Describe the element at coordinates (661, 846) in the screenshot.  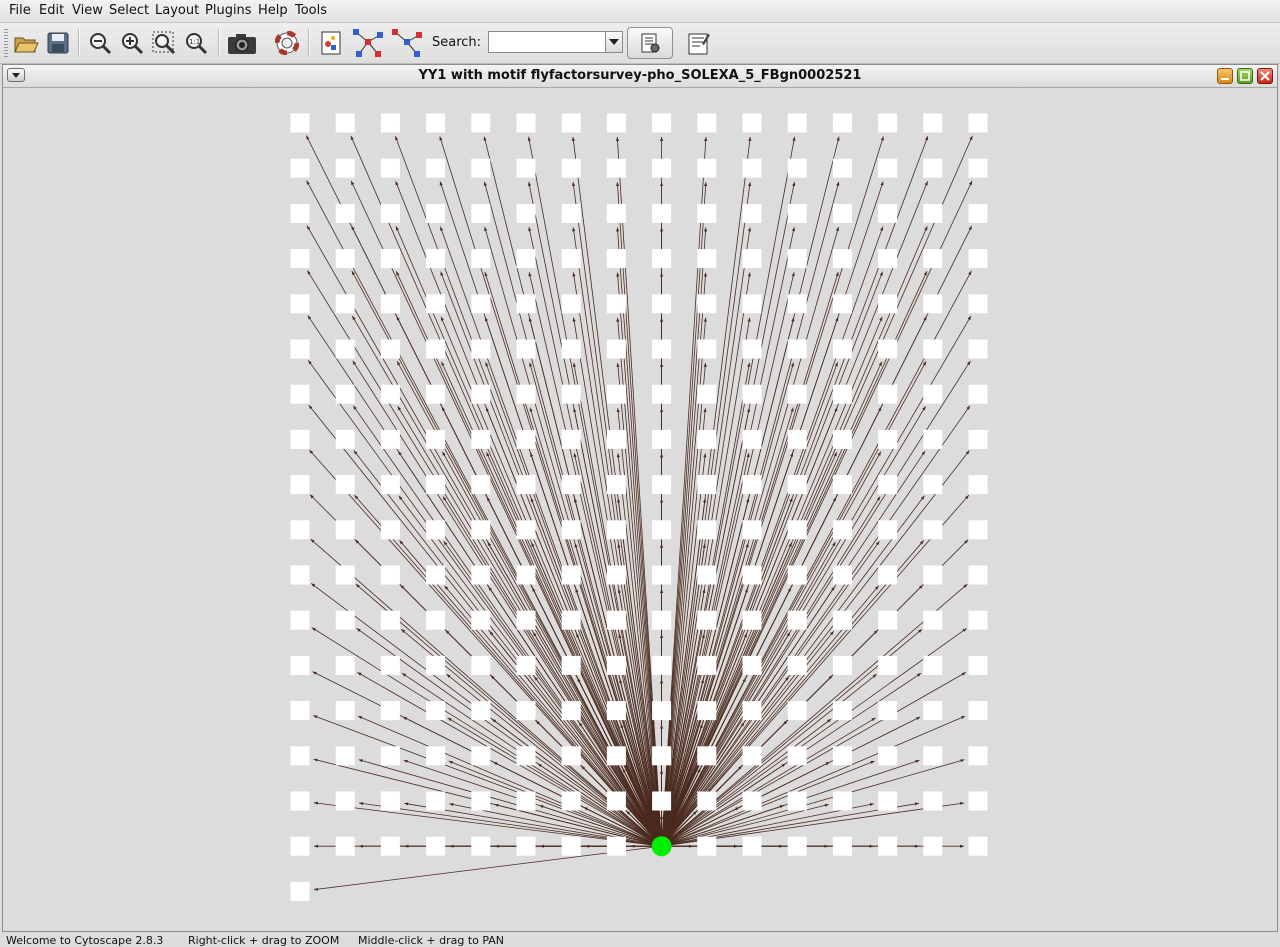
I see `hub-node` at that location.